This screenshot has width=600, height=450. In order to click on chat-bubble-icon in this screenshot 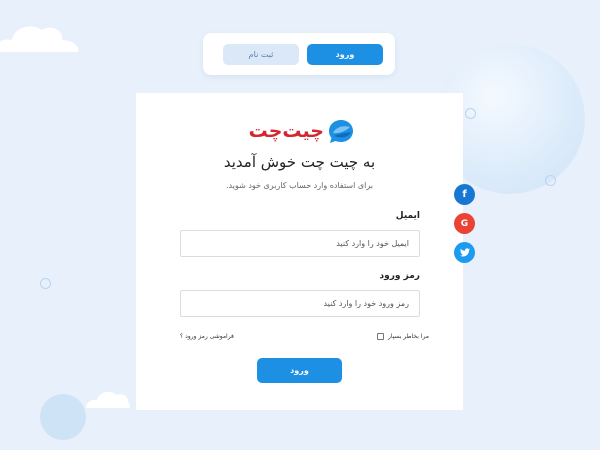, I will do `click(341, 131)`.